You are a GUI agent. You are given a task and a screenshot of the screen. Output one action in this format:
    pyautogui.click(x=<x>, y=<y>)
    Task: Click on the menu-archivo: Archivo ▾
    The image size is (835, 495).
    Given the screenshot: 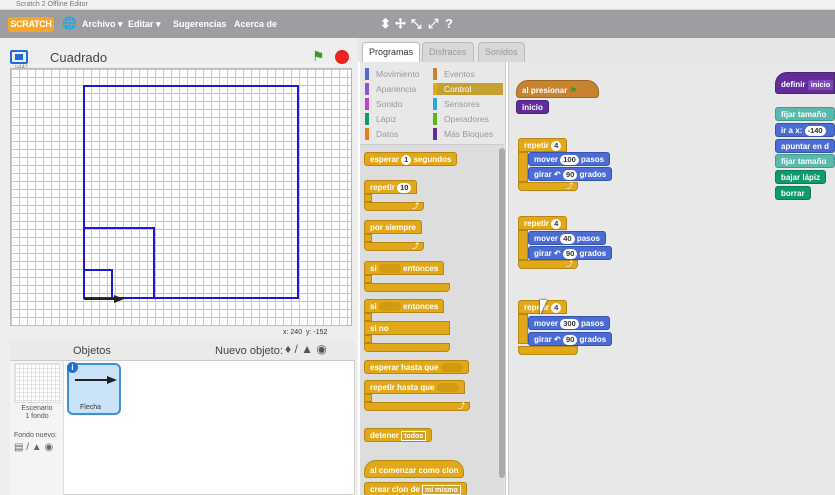 What is the action you would take?
    pyautogui.click(x=102, y=24)
    